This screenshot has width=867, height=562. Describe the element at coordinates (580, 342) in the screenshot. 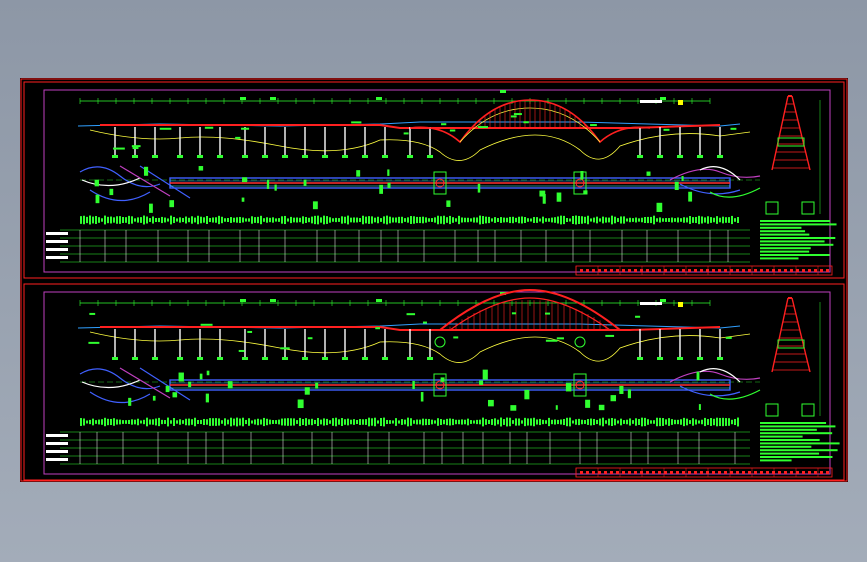

I see `arch-foundation` at that location.